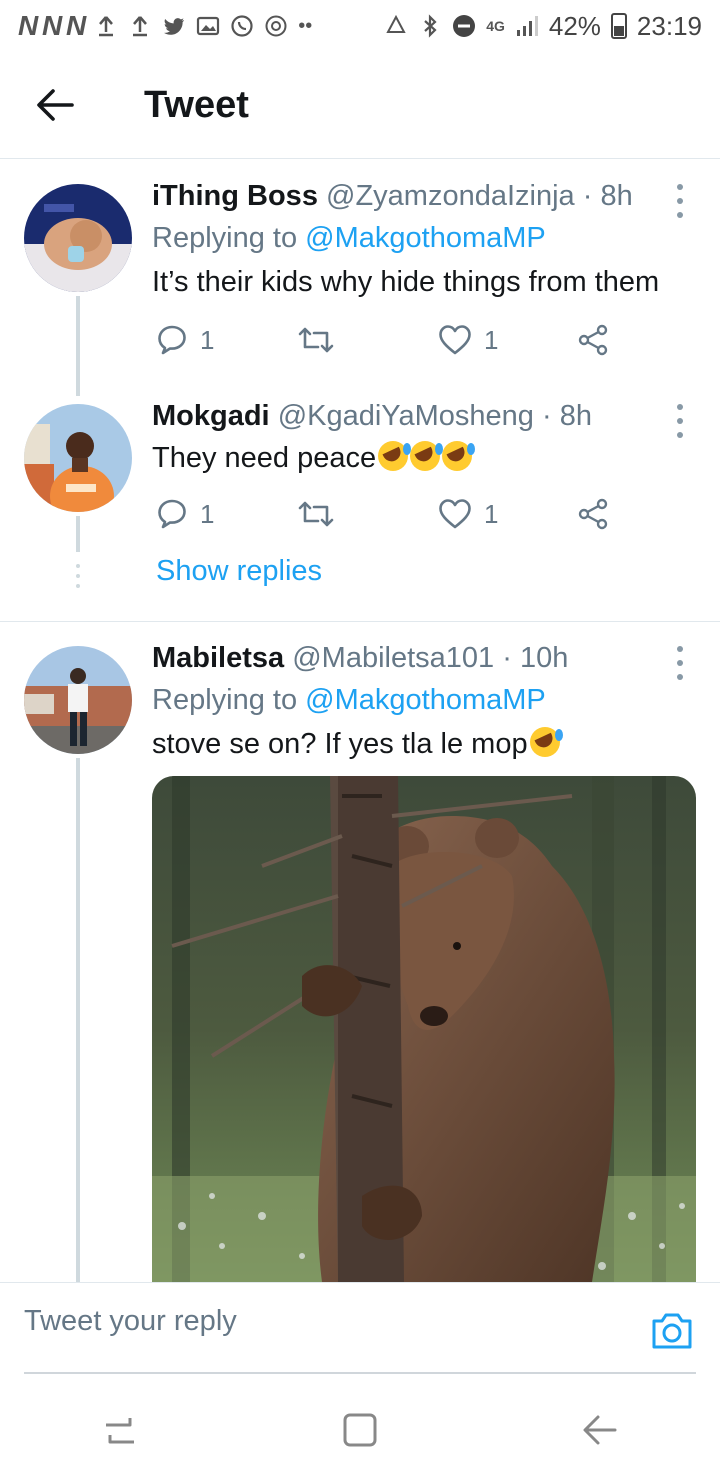 The image size is (720, 1480). What do you see at coordinates (495, 26) in the screenshot?
I see `network-type: 4G` at bounding box center [495, 26].